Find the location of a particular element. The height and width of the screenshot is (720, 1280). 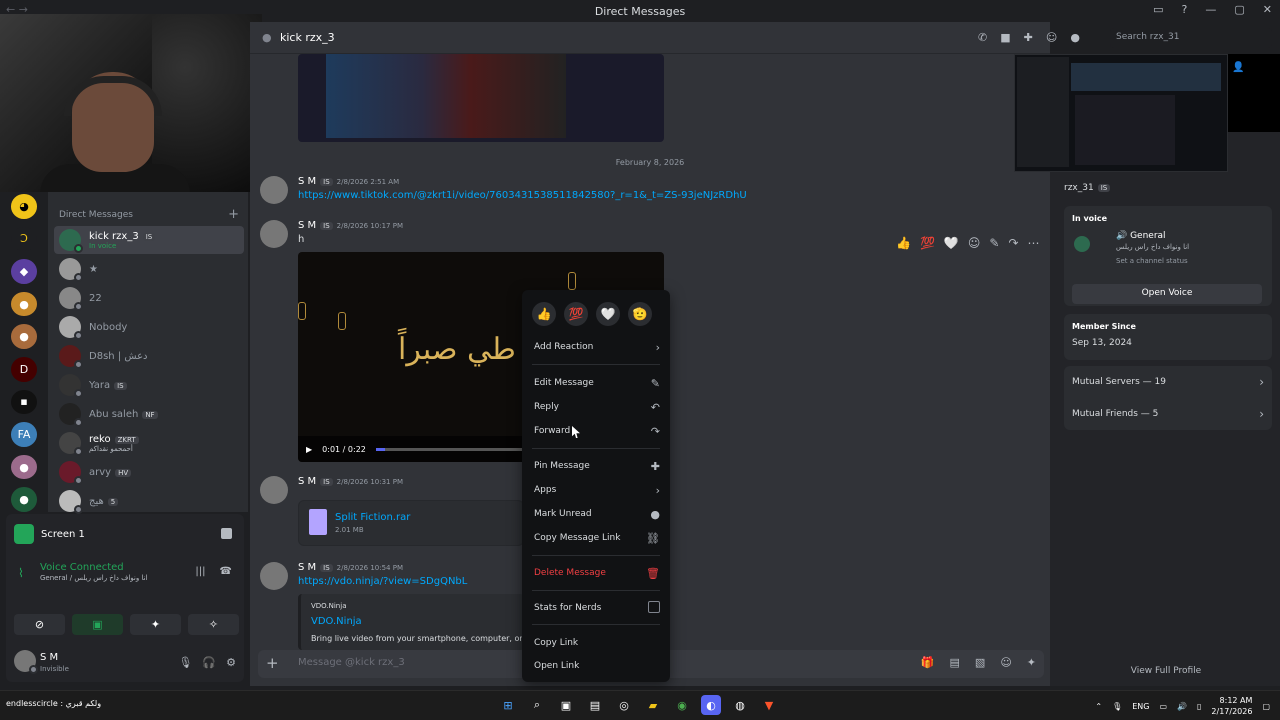

heart-icon: 🤍 is located at coordinates (951, 243).